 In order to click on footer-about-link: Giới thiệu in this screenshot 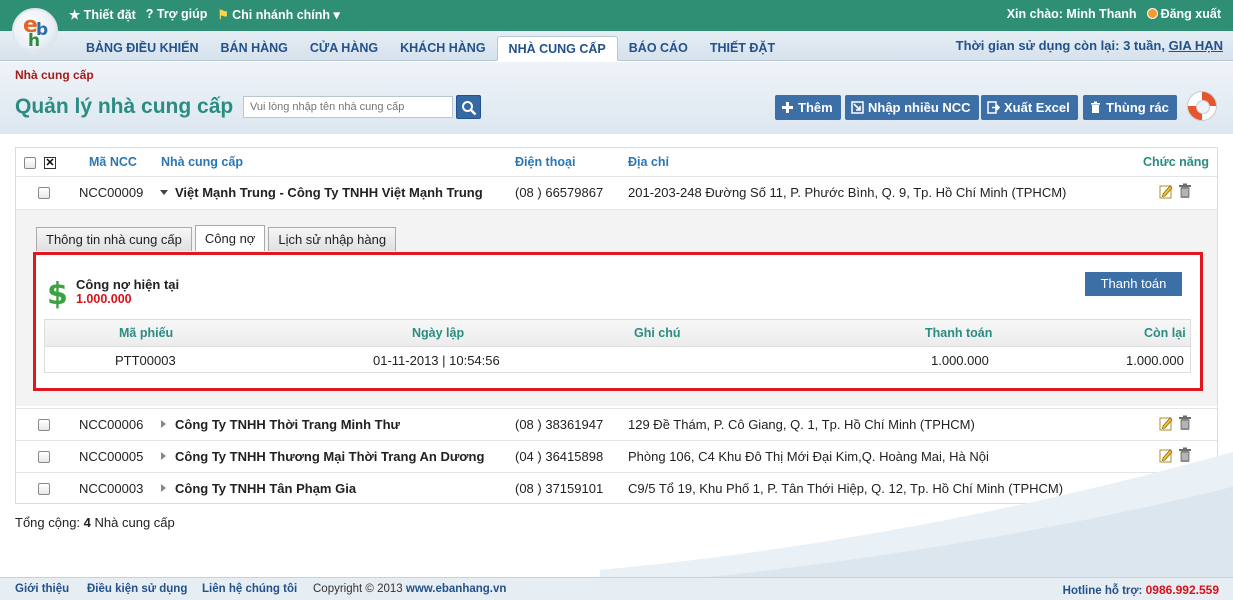, I will do `click(42, 589)`.